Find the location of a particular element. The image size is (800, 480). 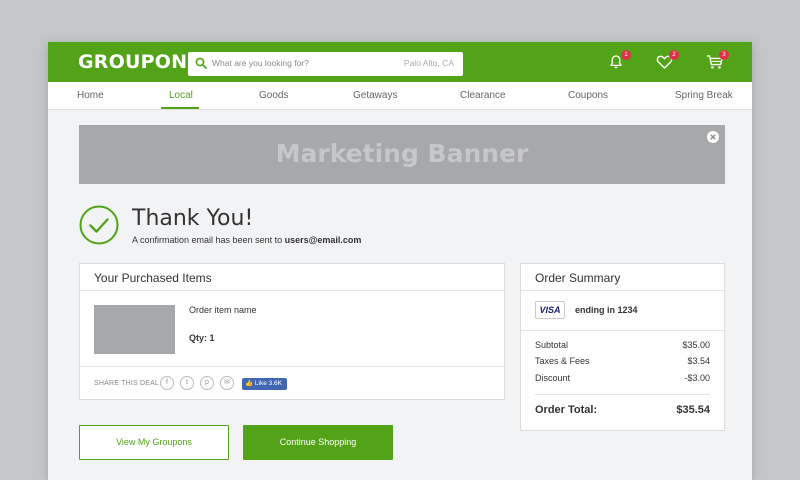

view-my-groupons-button: View My Groupons is located at coordinates (154, 442).